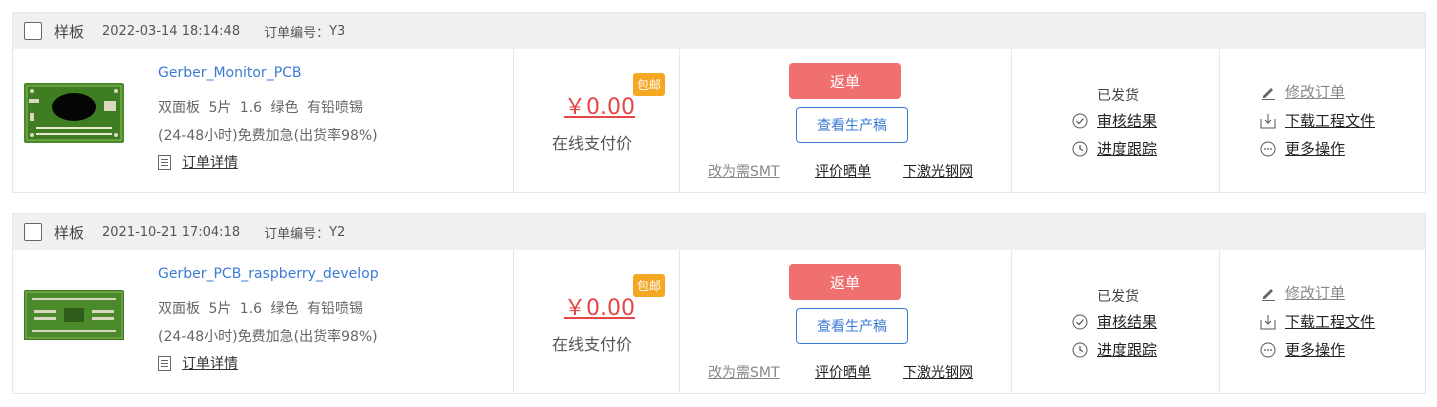 This screenshot has width=1437, height=407. I want to click on order-header: 样板 2021-10-21 17:04:18 订单编号： Y2, so click(719, 232).